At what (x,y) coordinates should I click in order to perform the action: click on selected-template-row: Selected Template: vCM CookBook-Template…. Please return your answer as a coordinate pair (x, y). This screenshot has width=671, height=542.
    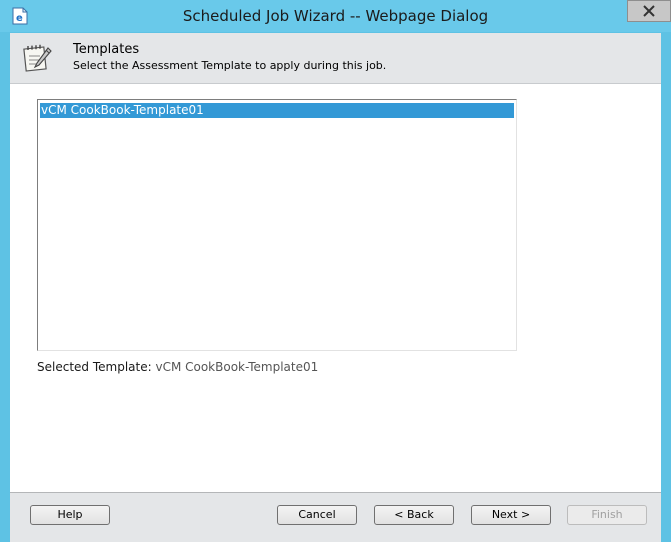
    Looking at the image, I should click on (177, 367).